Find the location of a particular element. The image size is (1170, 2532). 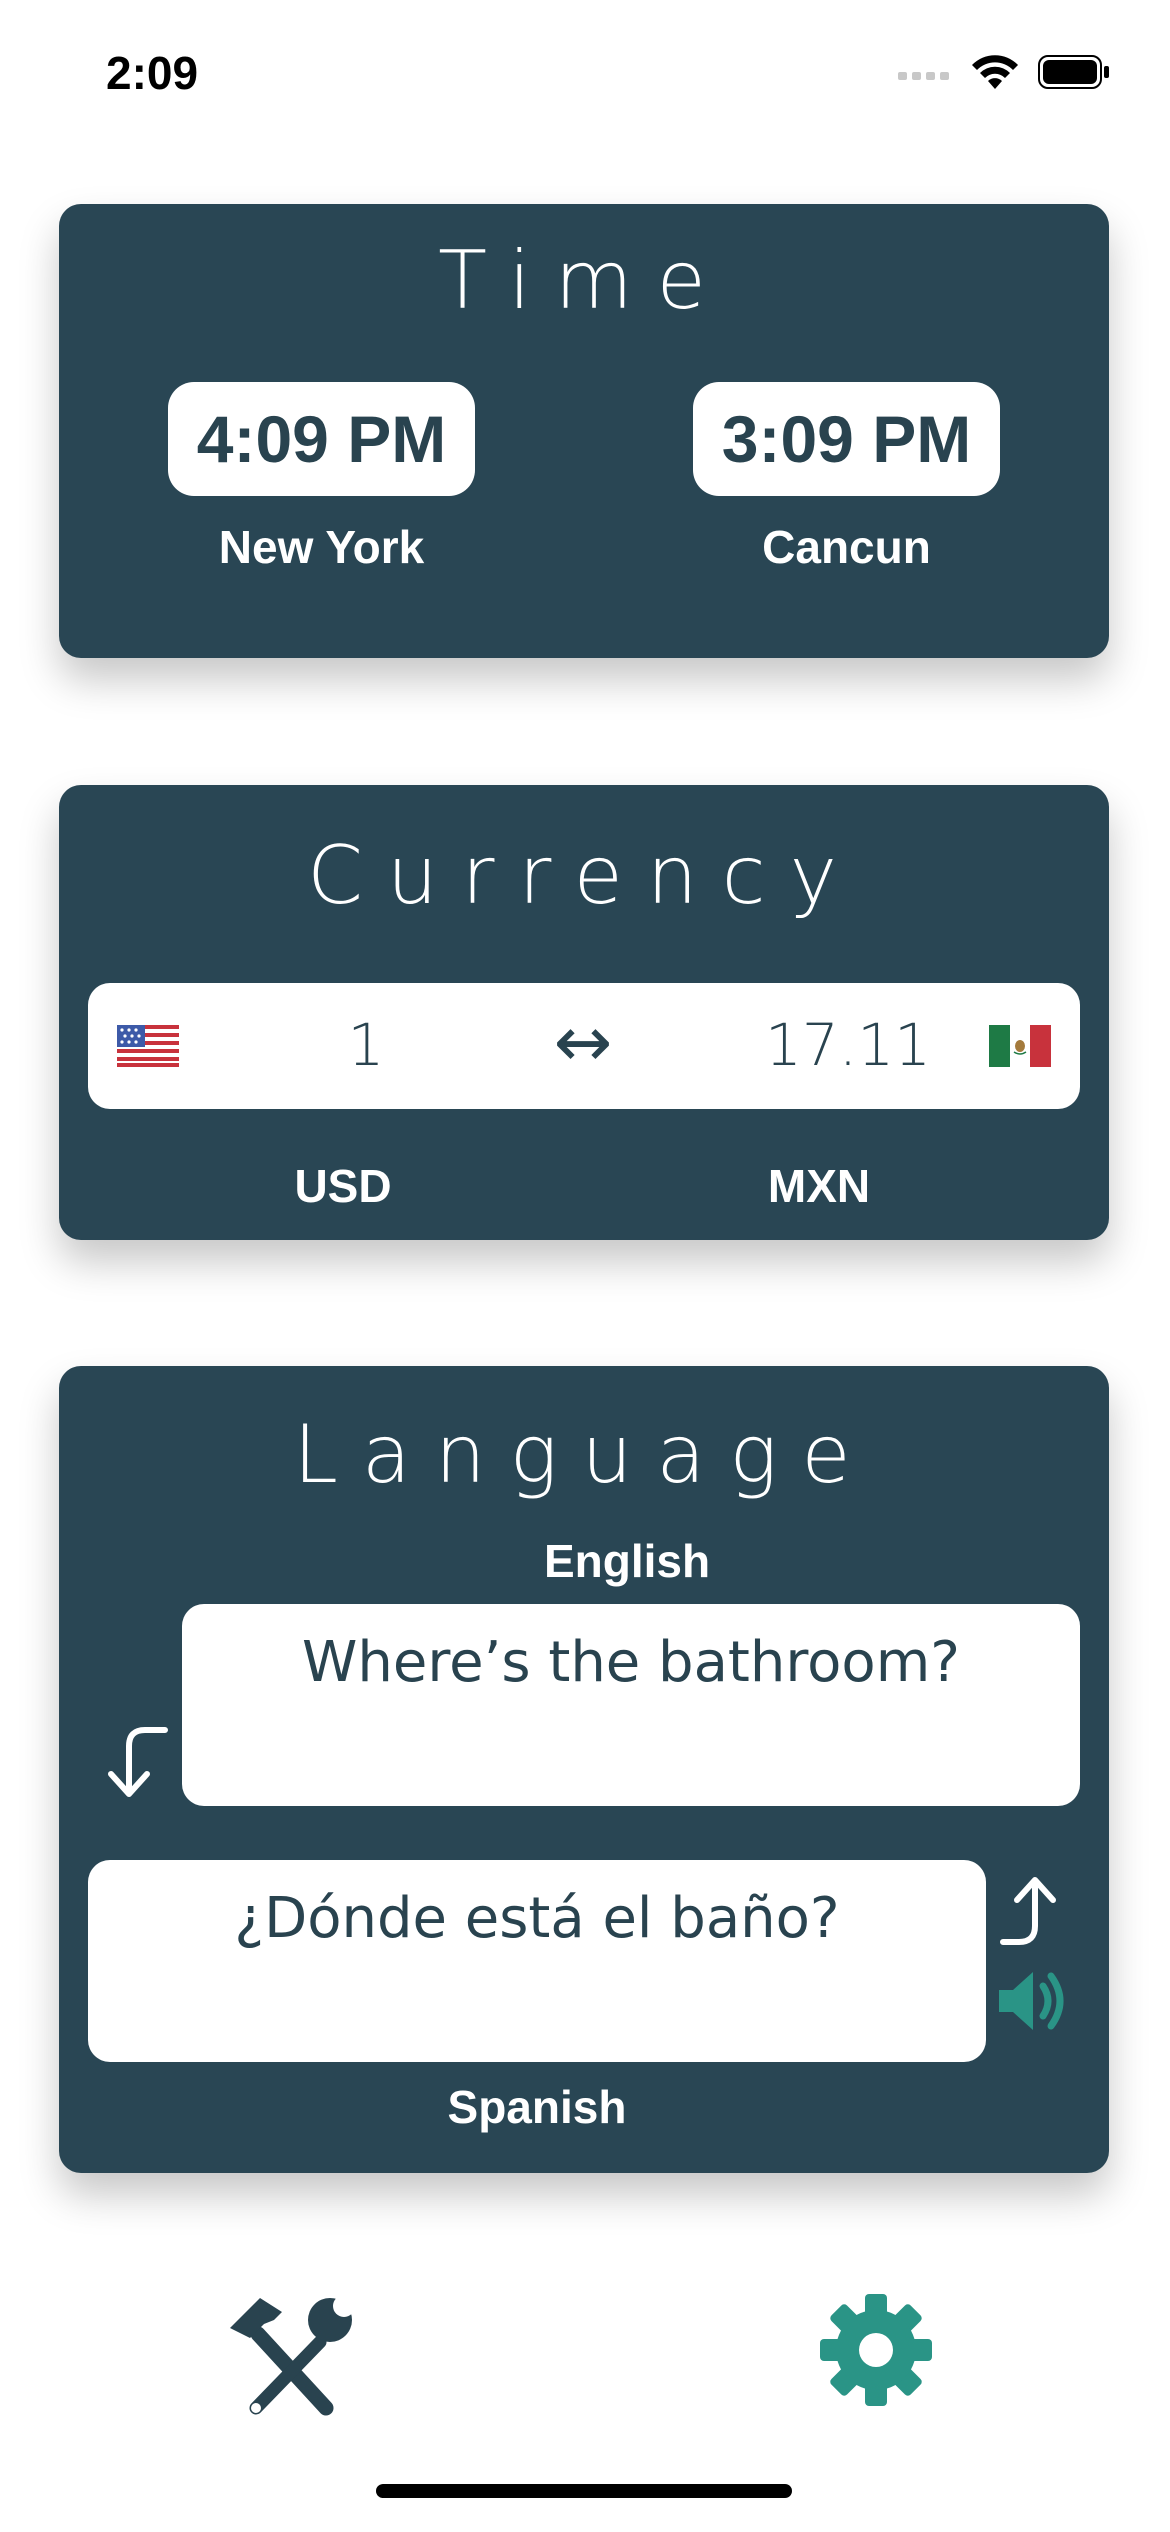

status-icons is located at coordinates (1004, 72).